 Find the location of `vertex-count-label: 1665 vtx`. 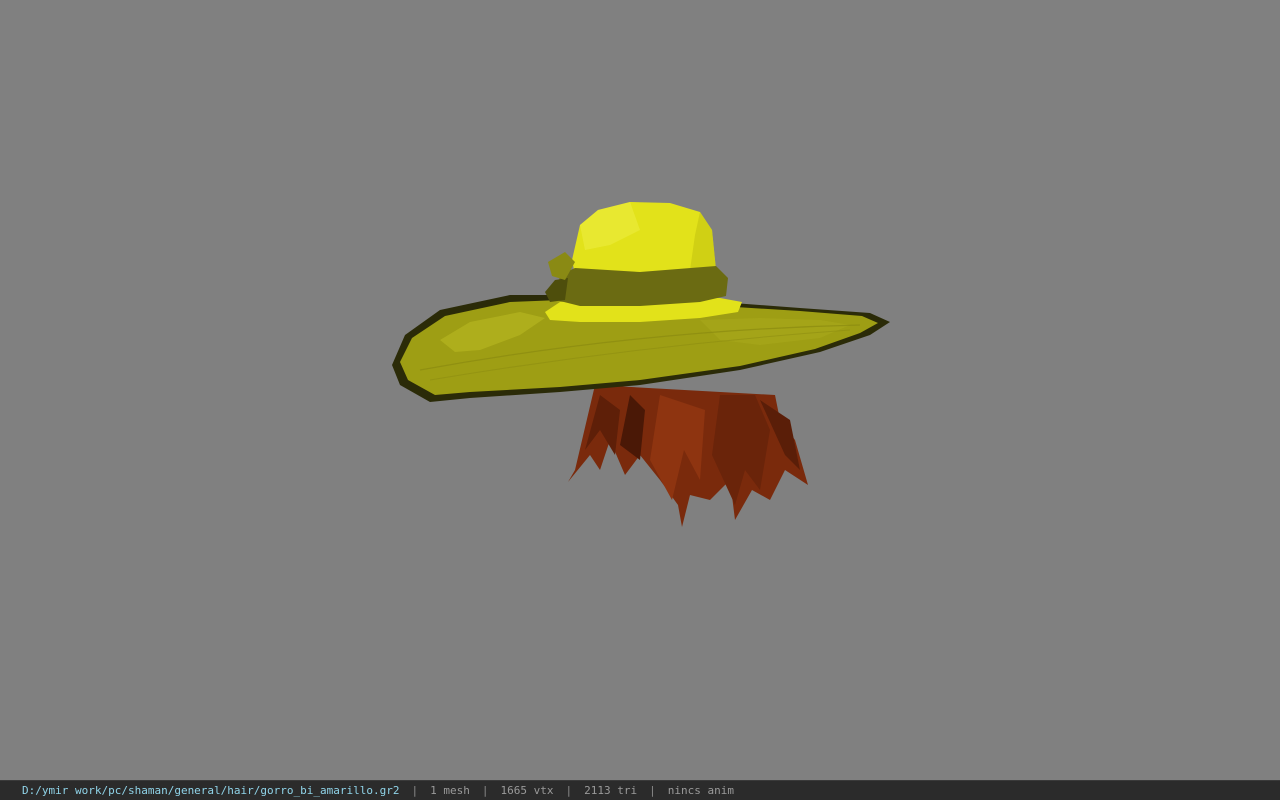

vertex-count-label: 1665 vtx is located at coordinates (527, 790).